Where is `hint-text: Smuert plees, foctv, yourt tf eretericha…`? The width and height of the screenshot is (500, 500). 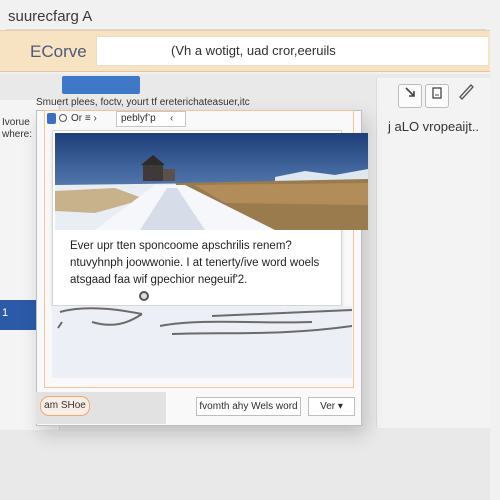
hint-text: Smuert plees, foctv, yourt tf eretericha… is located at coordinates (143, 102).